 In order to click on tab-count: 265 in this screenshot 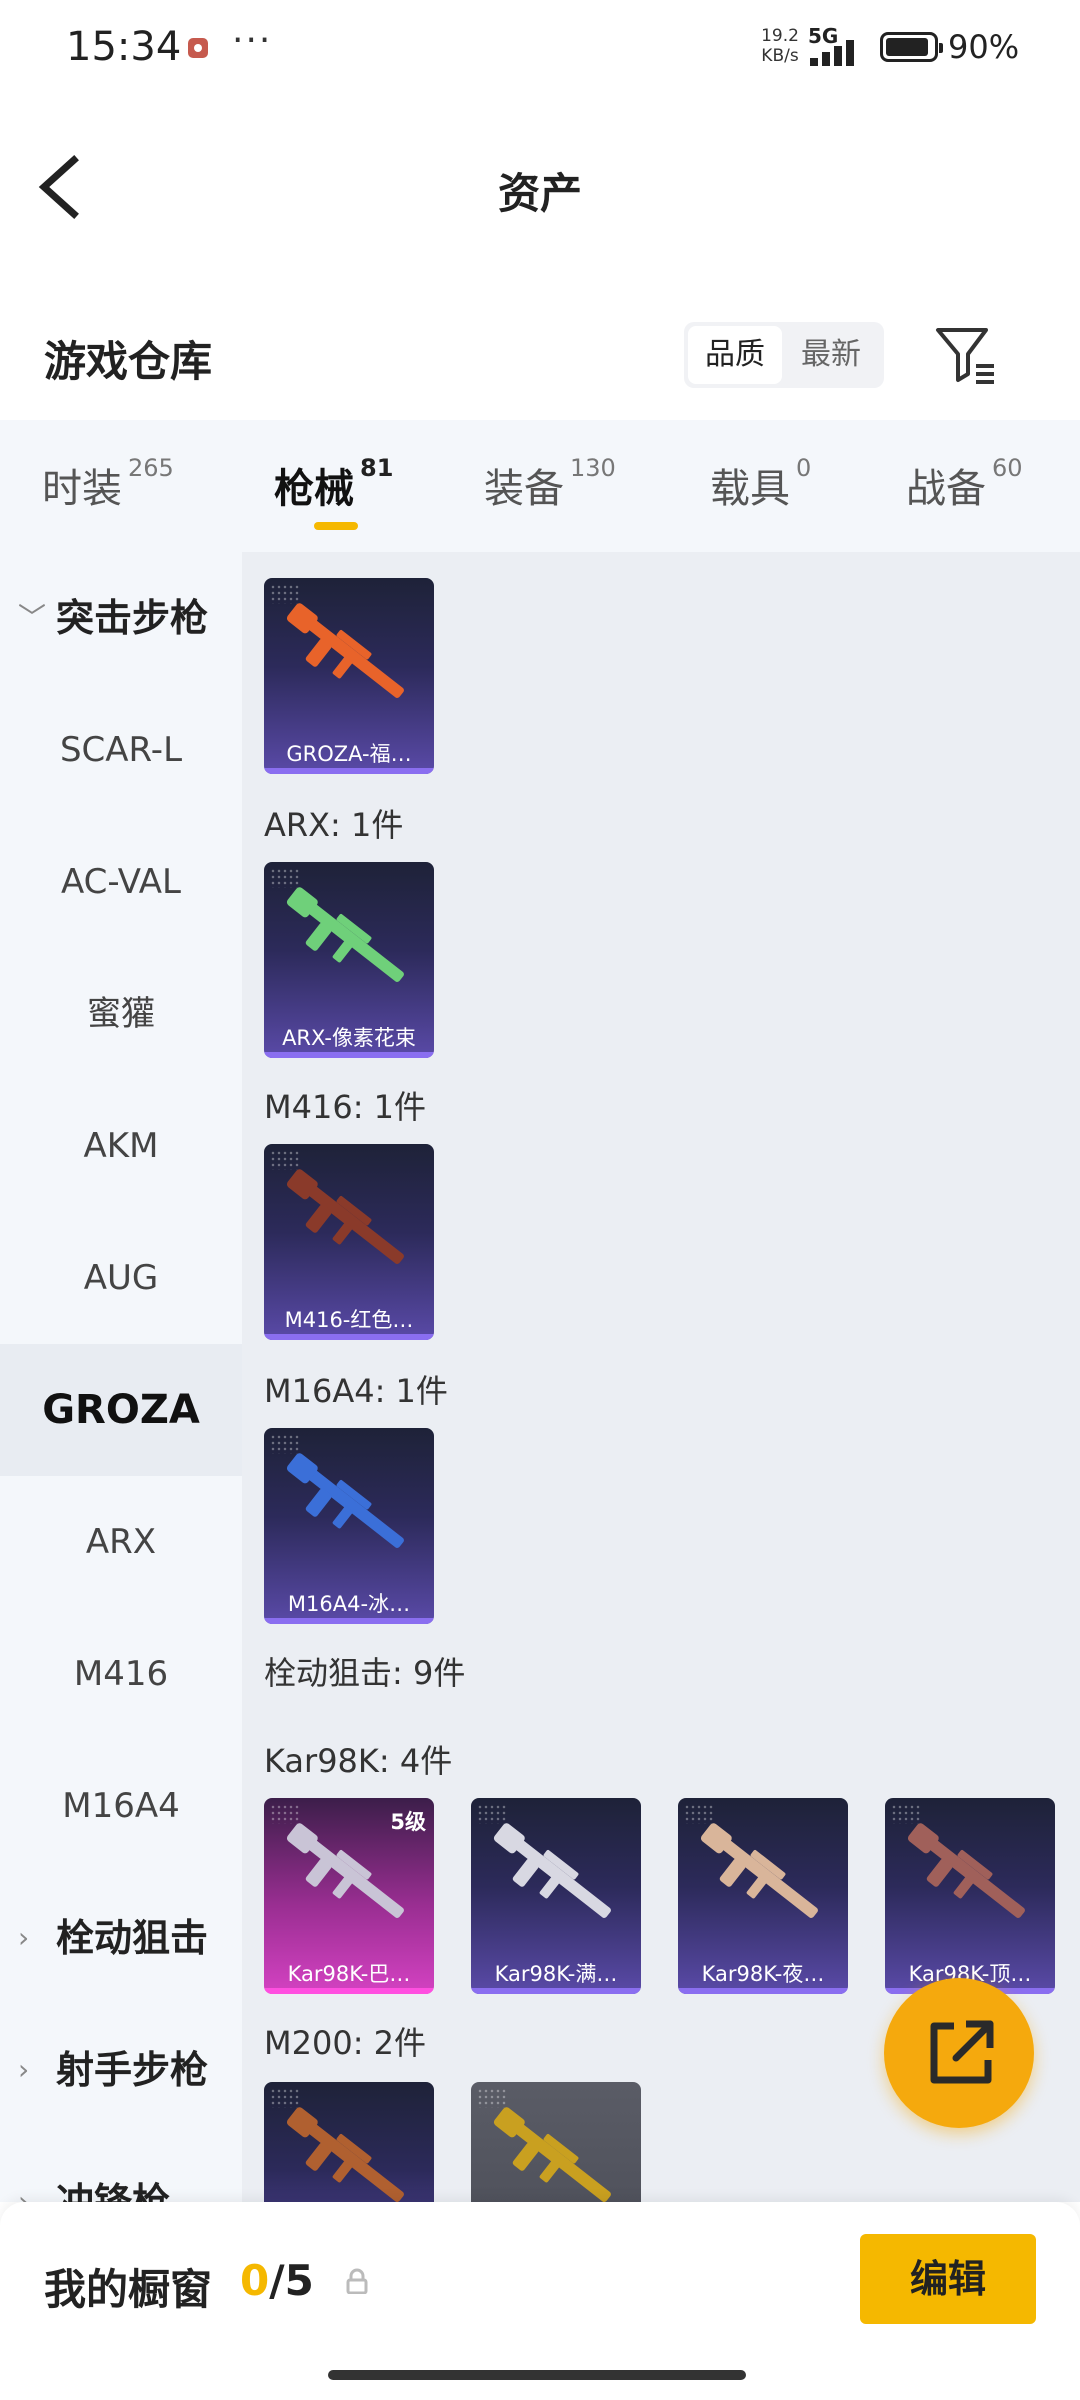, I will do `click(151, 468)`.